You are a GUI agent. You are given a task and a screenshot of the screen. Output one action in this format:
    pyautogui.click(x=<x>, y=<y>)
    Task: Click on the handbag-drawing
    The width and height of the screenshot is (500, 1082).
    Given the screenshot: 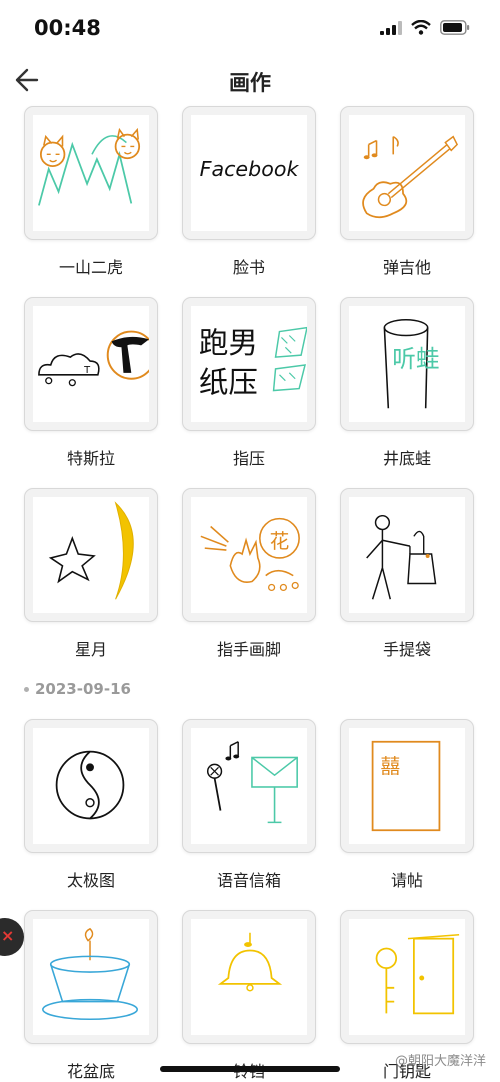 What is the action you would take?
    pyautogui.click(x=401, y=557)
    